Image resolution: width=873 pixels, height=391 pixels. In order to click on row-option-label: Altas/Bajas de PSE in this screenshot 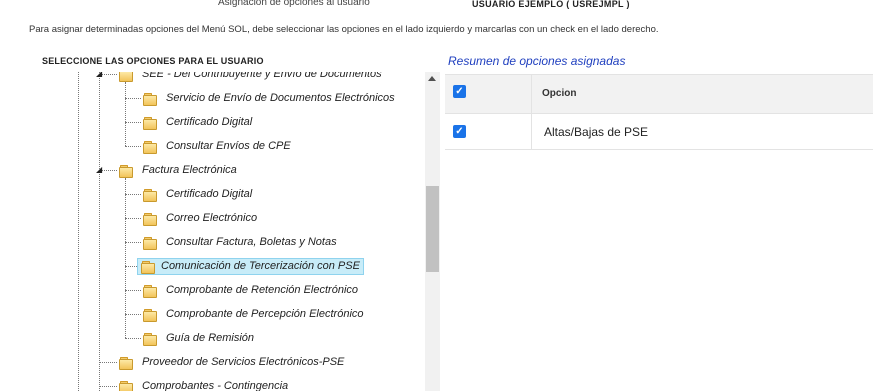, I will do `click(596, 132)`.